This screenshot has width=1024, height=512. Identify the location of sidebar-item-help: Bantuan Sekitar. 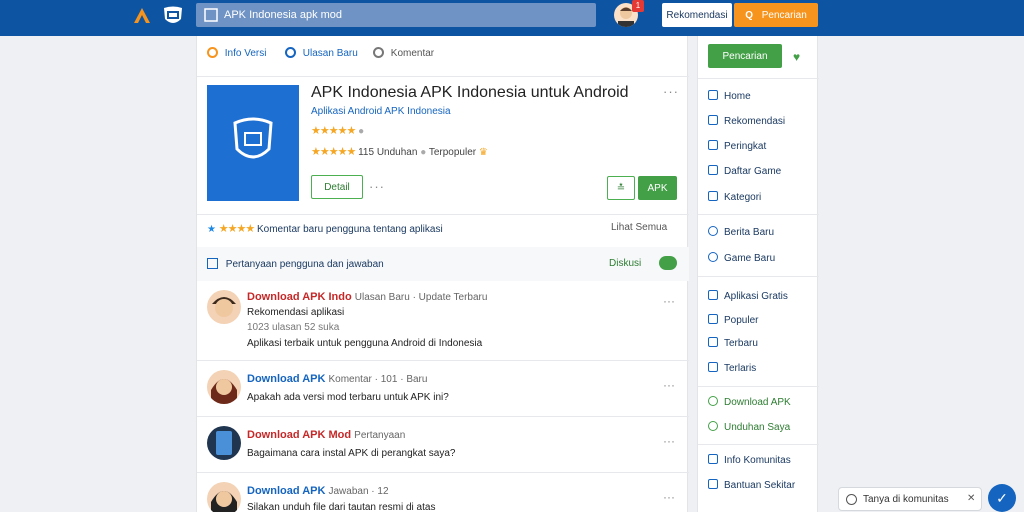
(751, 485).